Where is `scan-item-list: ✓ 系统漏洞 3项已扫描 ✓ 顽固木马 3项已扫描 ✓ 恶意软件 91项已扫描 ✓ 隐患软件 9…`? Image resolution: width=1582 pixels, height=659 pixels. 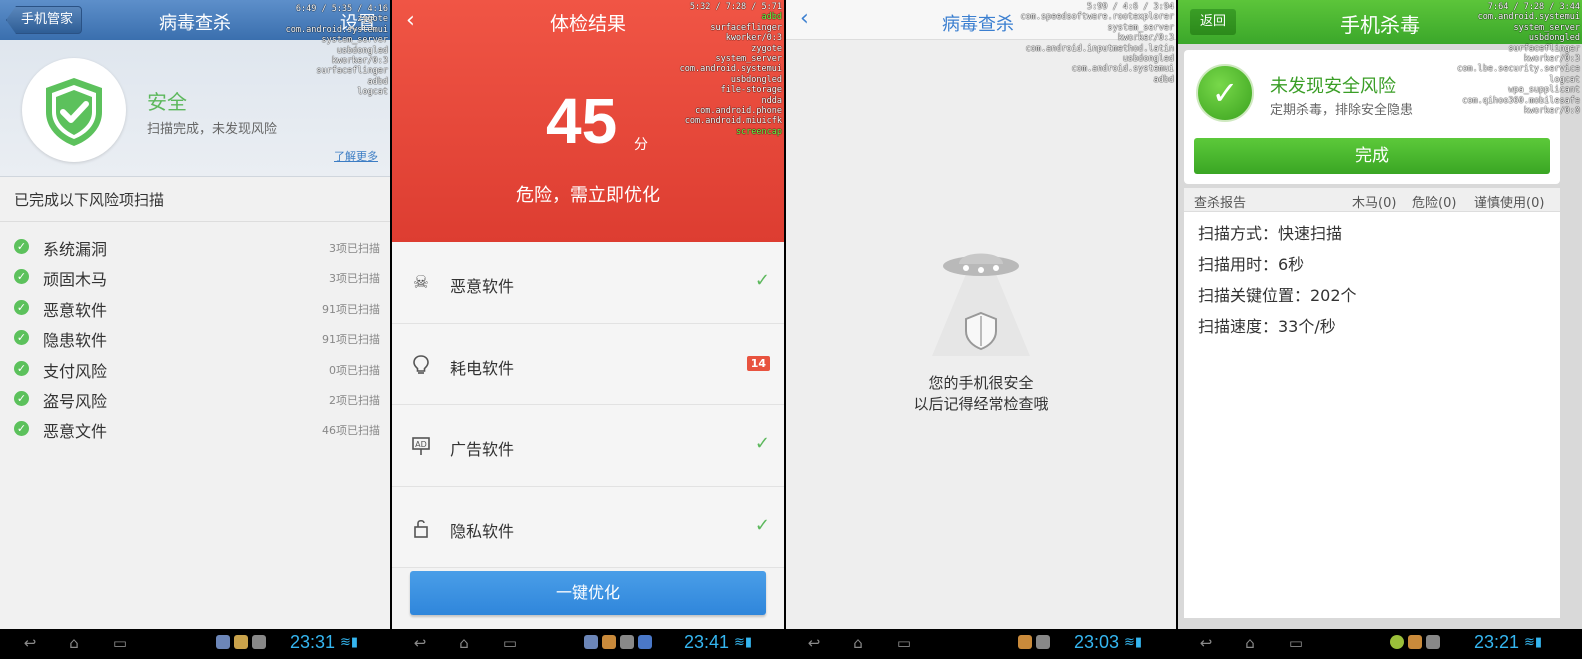 scan-item-list: ✓ 系统漏洞 3项已扫描 ✓ 顽固木马 3项已扫描 ✓ 恶意软件 91项已扫描 ✓ 隐患软件 9… is located at coordinates (195, 333).